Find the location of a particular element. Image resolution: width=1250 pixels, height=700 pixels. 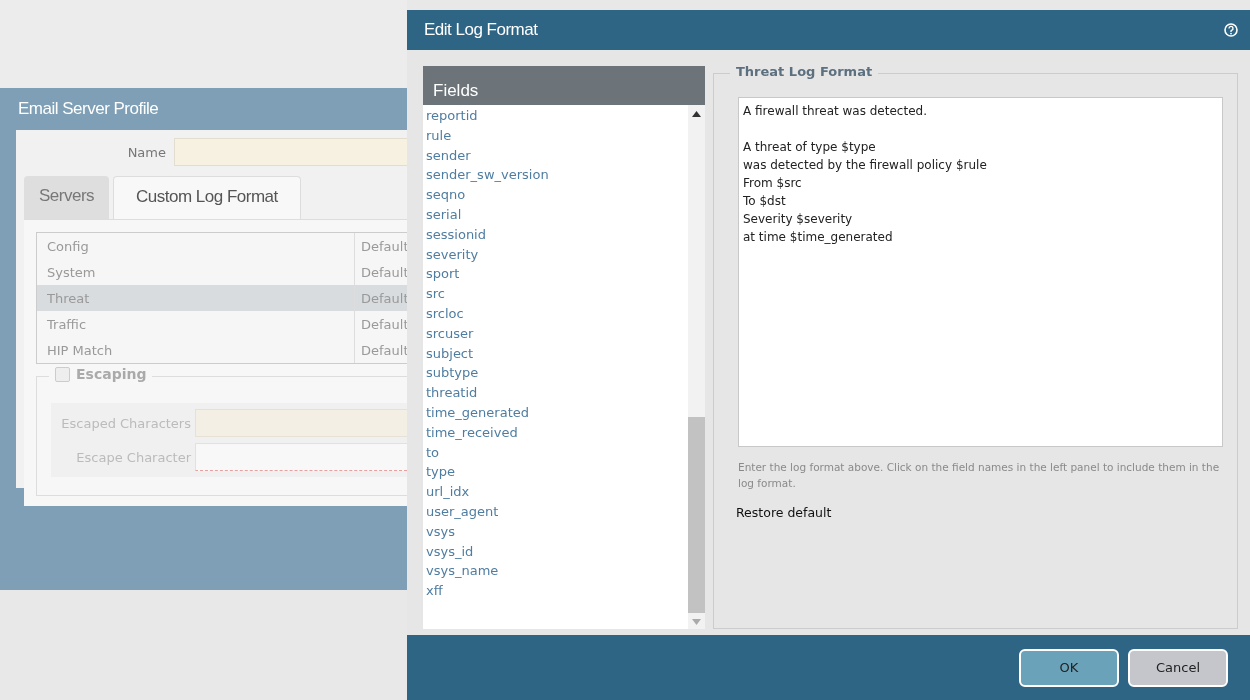

name-field is located at coordinates (290, 152).